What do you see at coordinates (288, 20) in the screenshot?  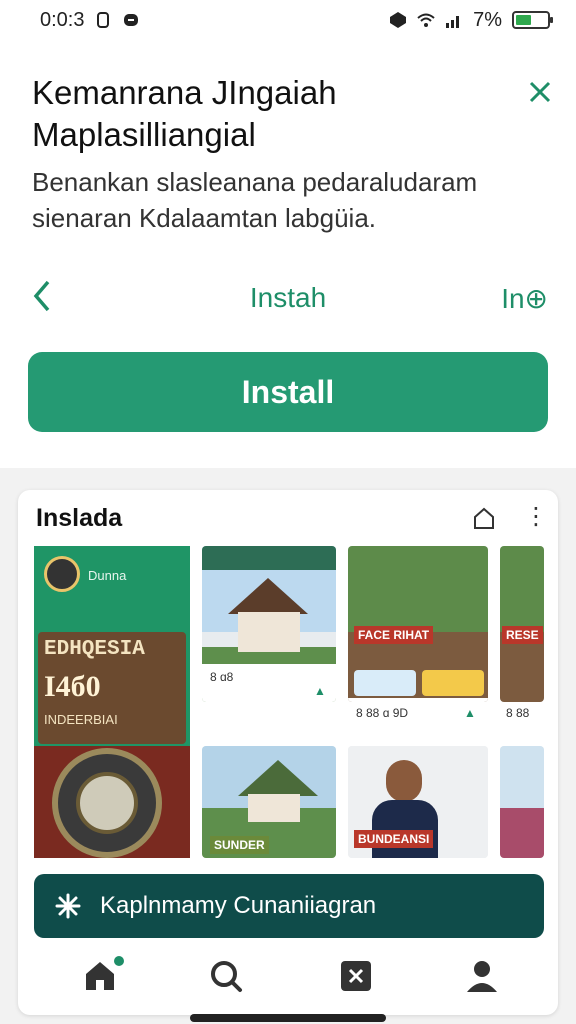 I see `status-bar: 0:0:3 7%` at bounding box center [288, 20].